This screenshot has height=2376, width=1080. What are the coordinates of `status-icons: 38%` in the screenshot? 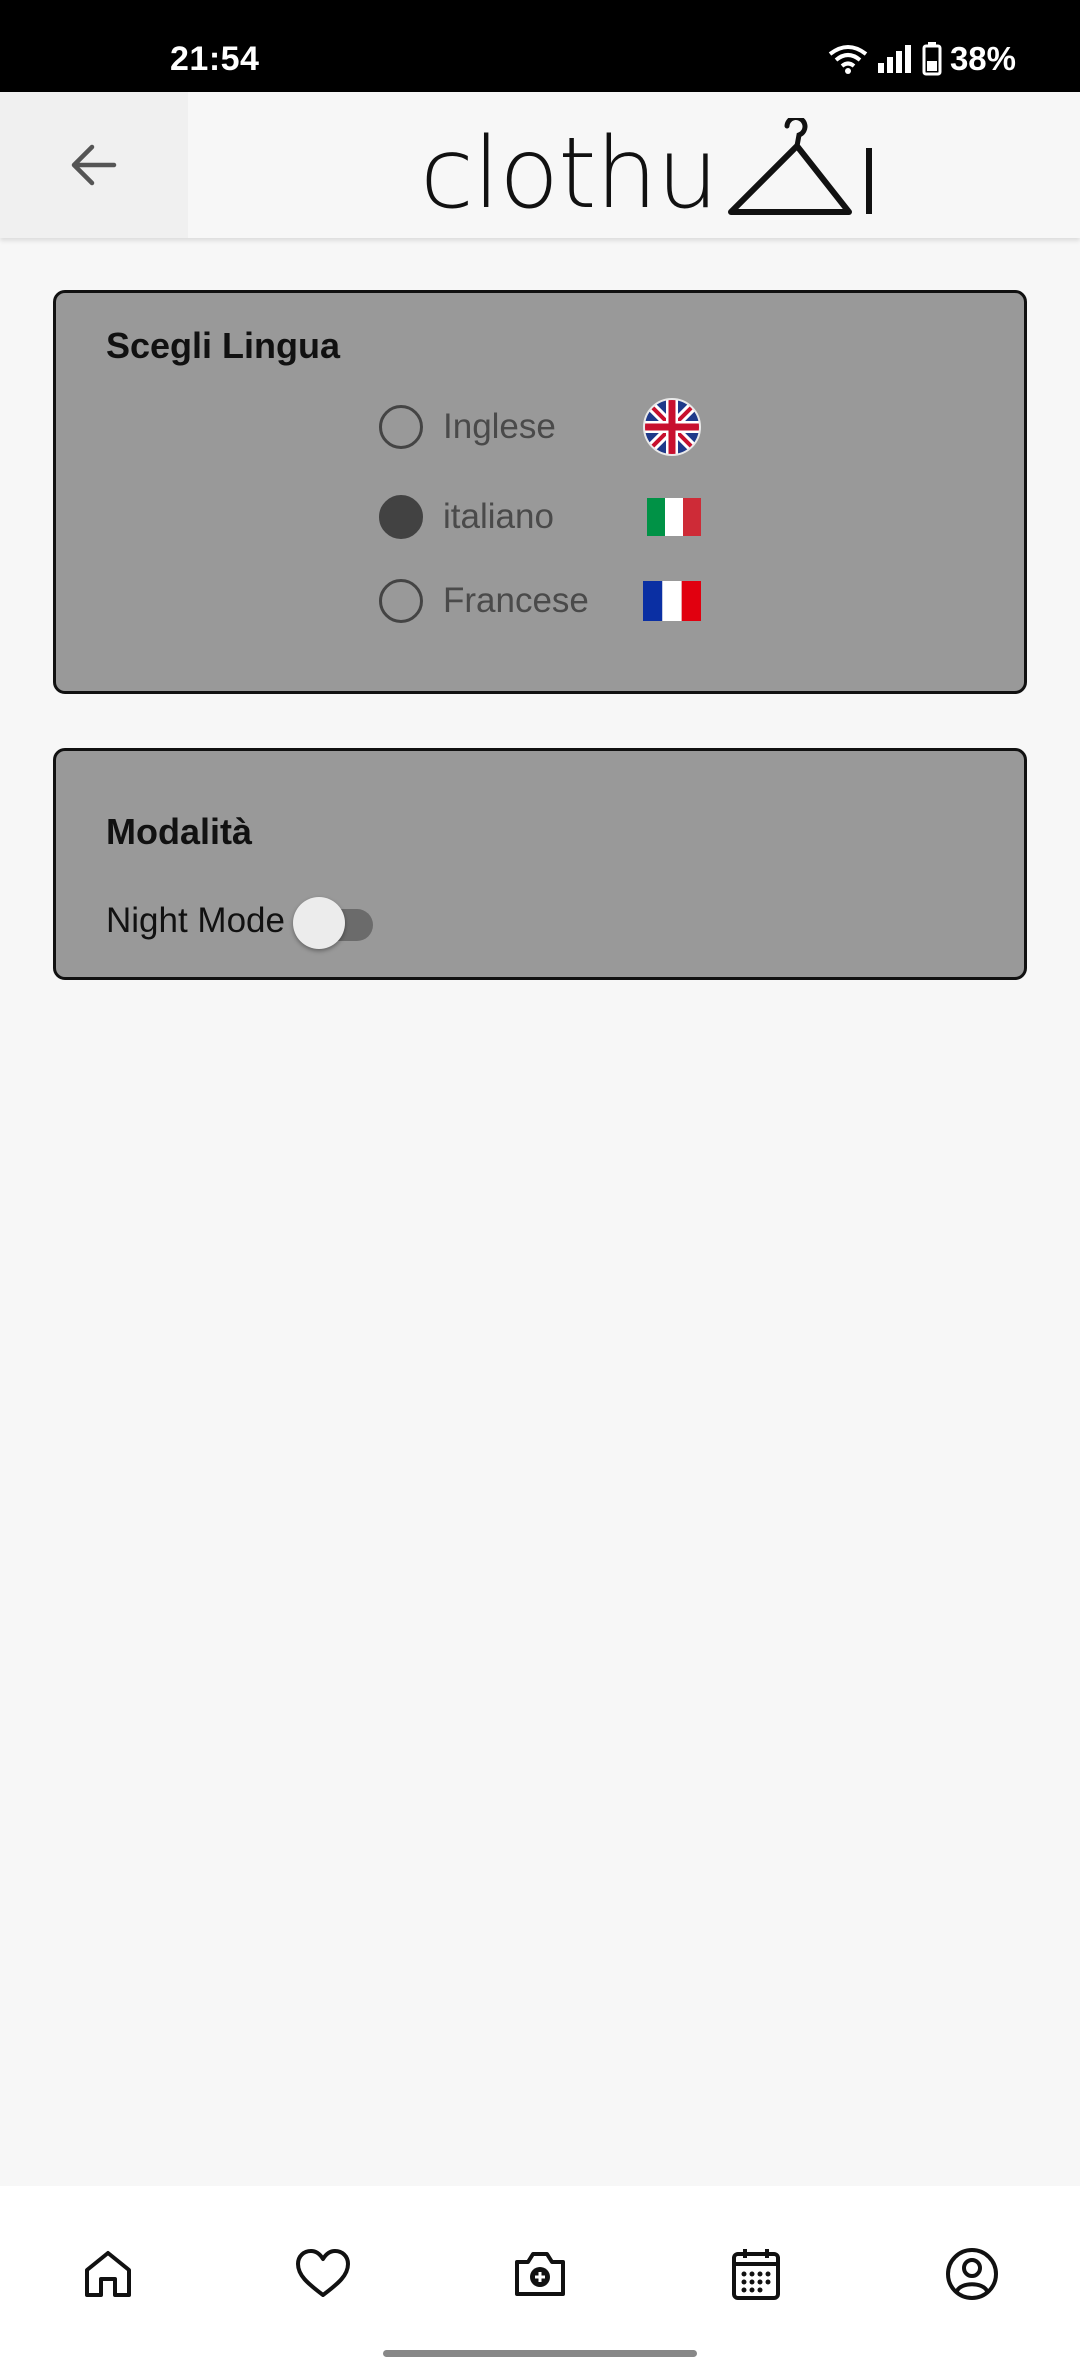 It's located at (922, 59).